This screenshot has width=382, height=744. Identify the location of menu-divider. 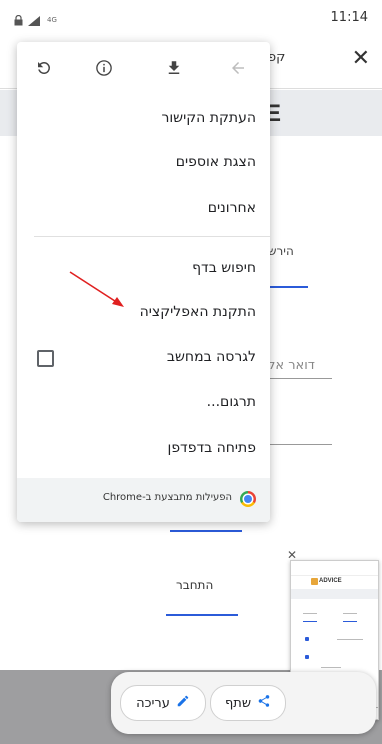
(152, 236).